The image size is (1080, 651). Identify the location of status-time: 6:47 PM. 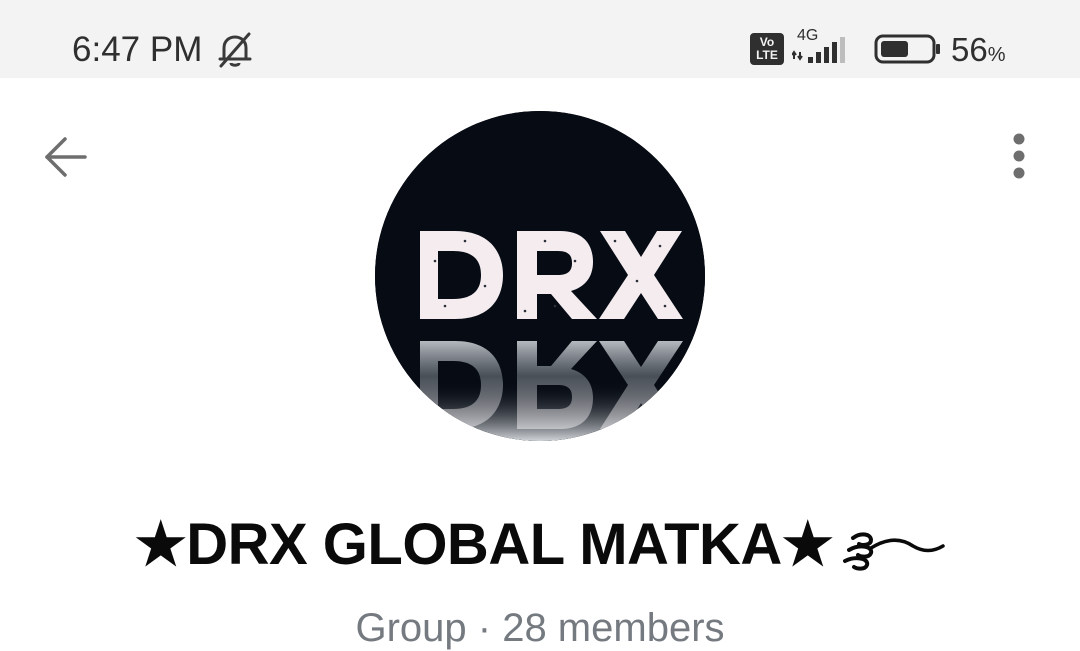
(137, 49).